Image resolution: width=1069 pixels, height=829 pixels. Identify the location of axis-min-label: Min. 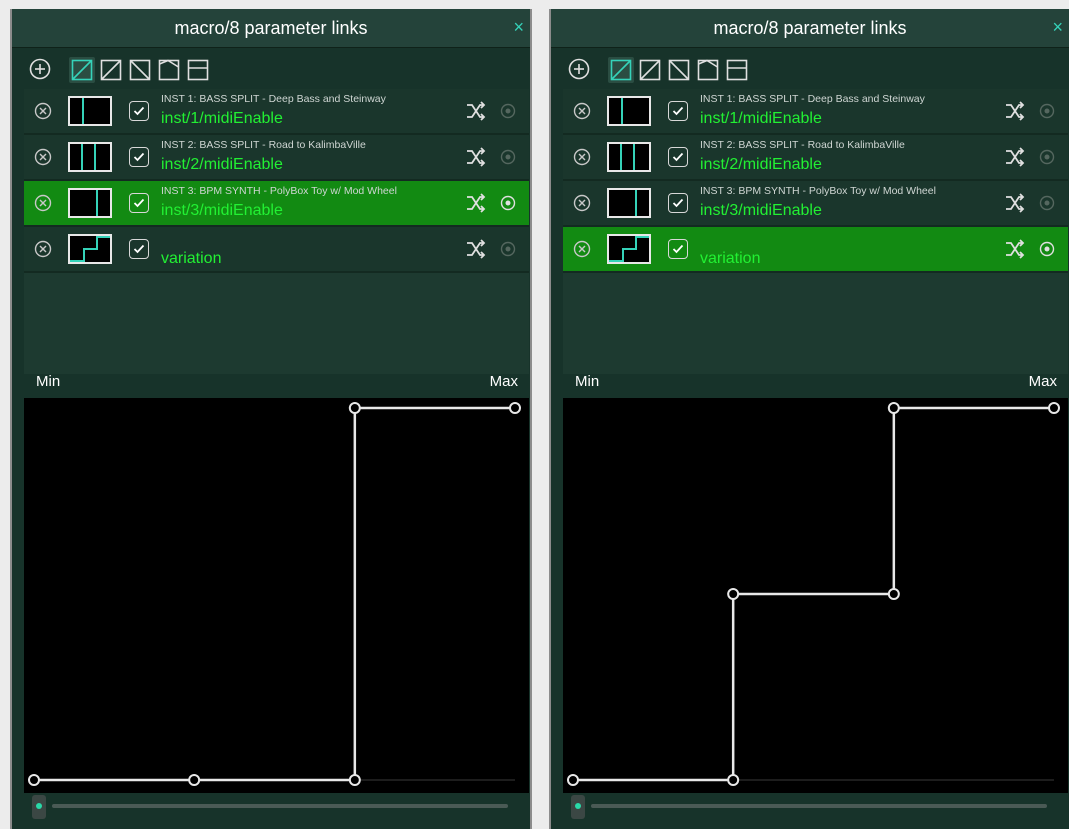
(48, 381).